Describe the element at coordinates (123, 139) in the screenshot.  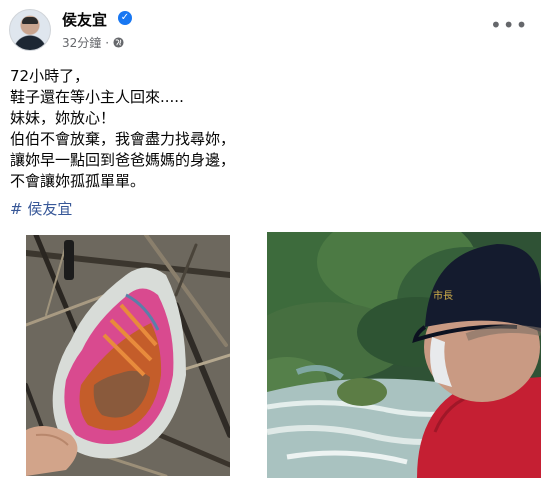
I see `post-line: 伯伯不會放棄，我會盡力找尋妳，` at that location.